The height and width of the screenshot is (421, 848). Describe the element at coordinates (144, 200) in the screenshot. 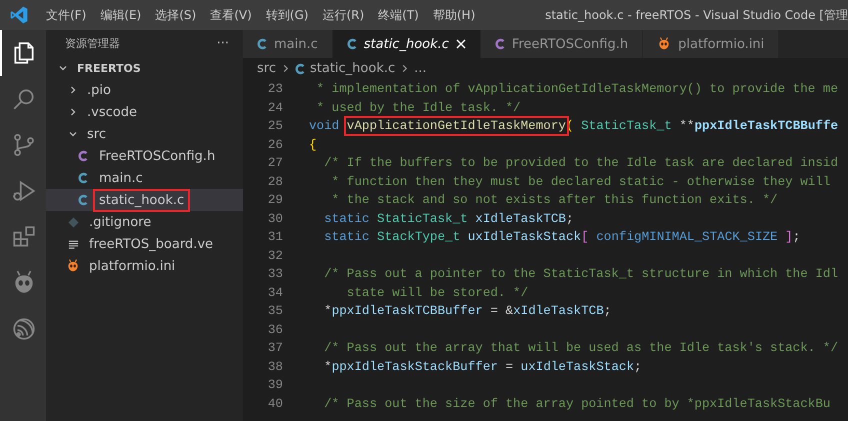

I see `tree-item: static_hook.c` at that location.